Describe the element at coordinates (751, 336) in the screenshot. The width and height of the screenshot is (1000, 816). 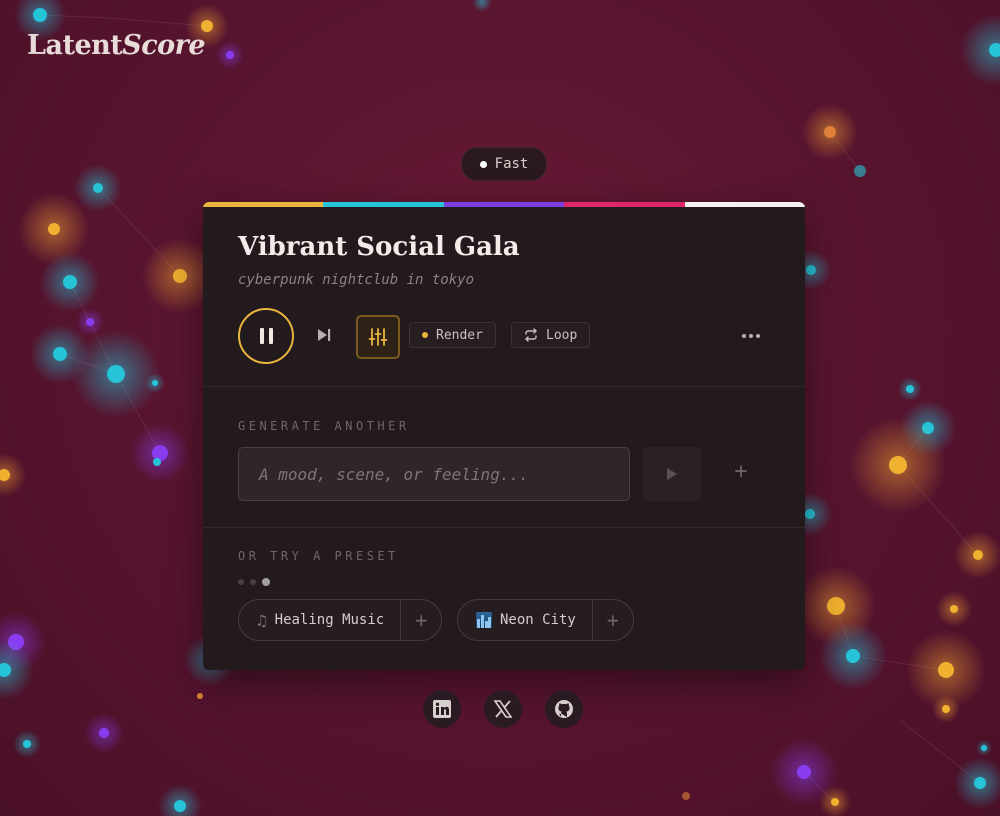
I see `more-options-icon` at that location.